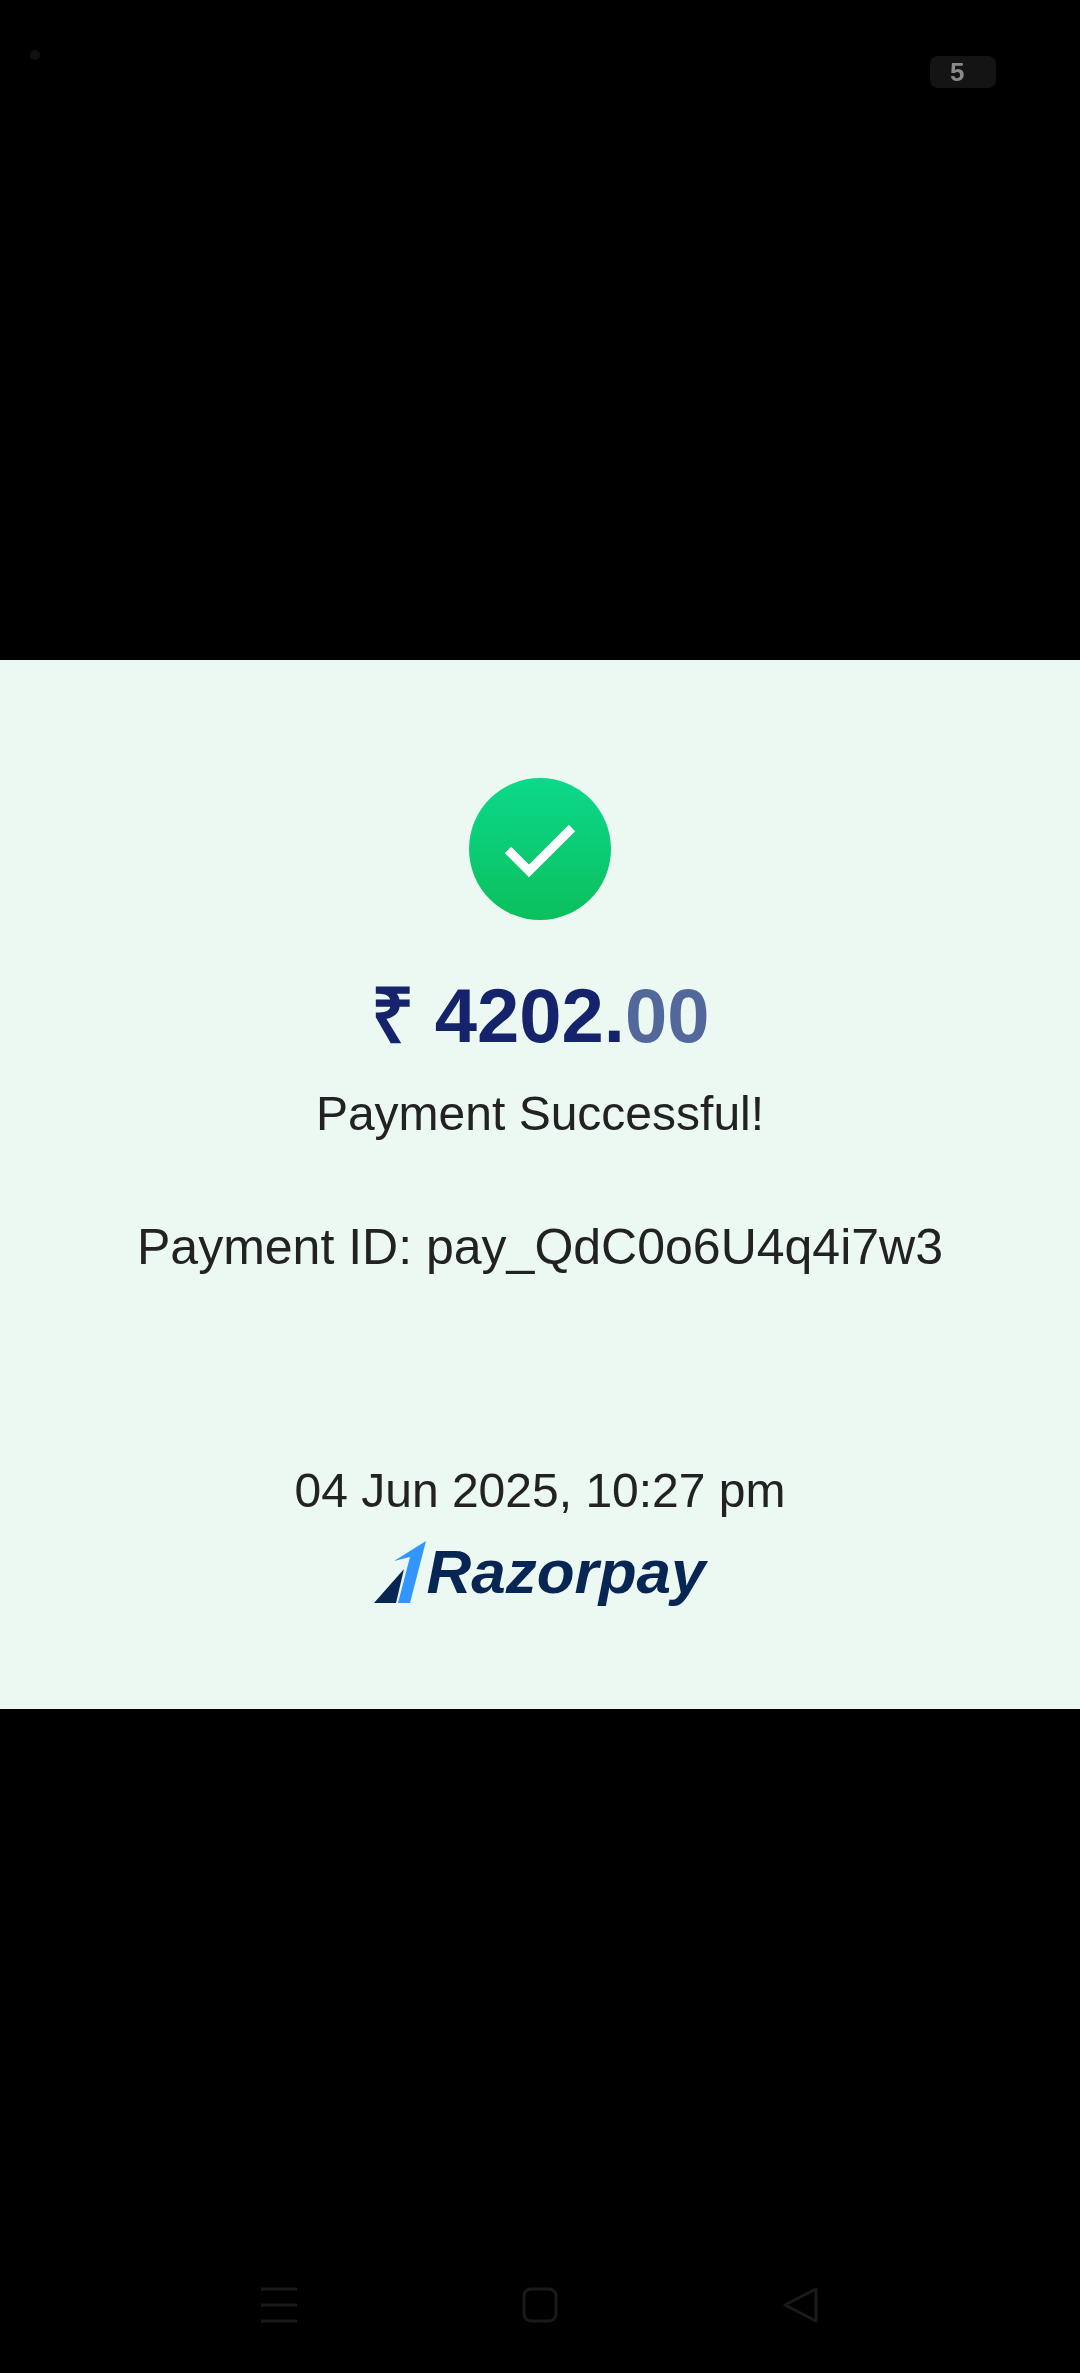  Describe the element at coordinates (540, 1491) in the screenshot. I see `date-time-text: 04 Jun 2025, 10:27 pm` at that location.